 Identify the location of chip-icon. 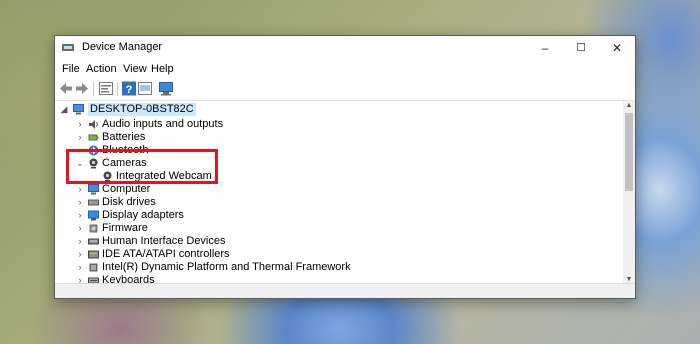
(93, 267).